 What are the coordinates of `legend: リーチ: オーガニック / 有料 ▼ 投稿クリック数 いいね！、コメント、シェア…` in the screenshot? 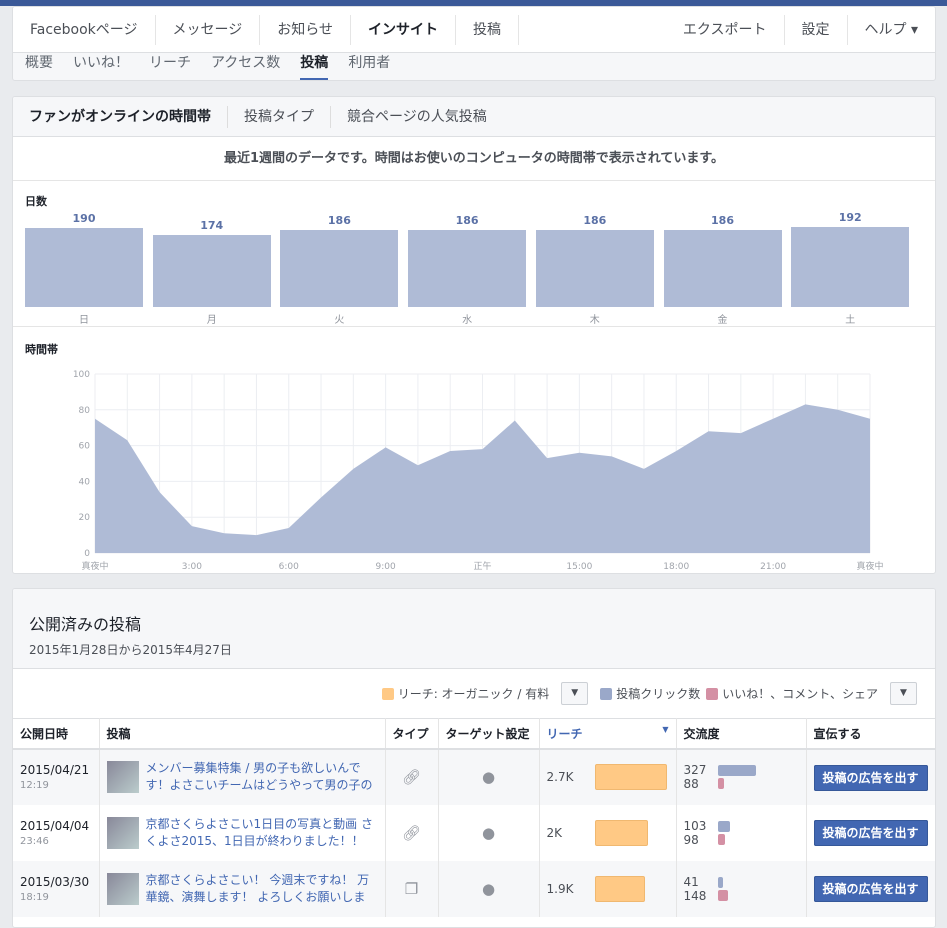 It's located at (474, 693).